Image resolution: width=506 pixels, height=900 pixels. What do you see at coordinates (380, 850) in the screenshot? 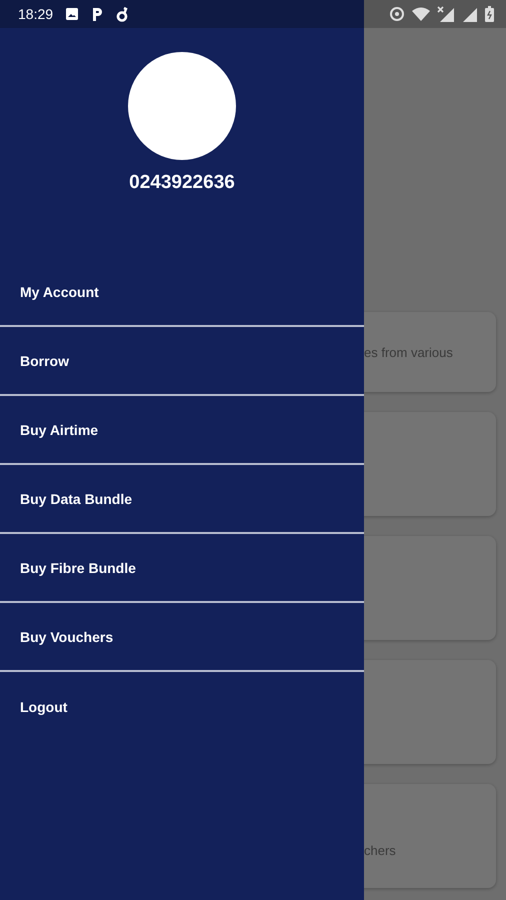
I see `card-text: chers` at bounding box center [380, 850].